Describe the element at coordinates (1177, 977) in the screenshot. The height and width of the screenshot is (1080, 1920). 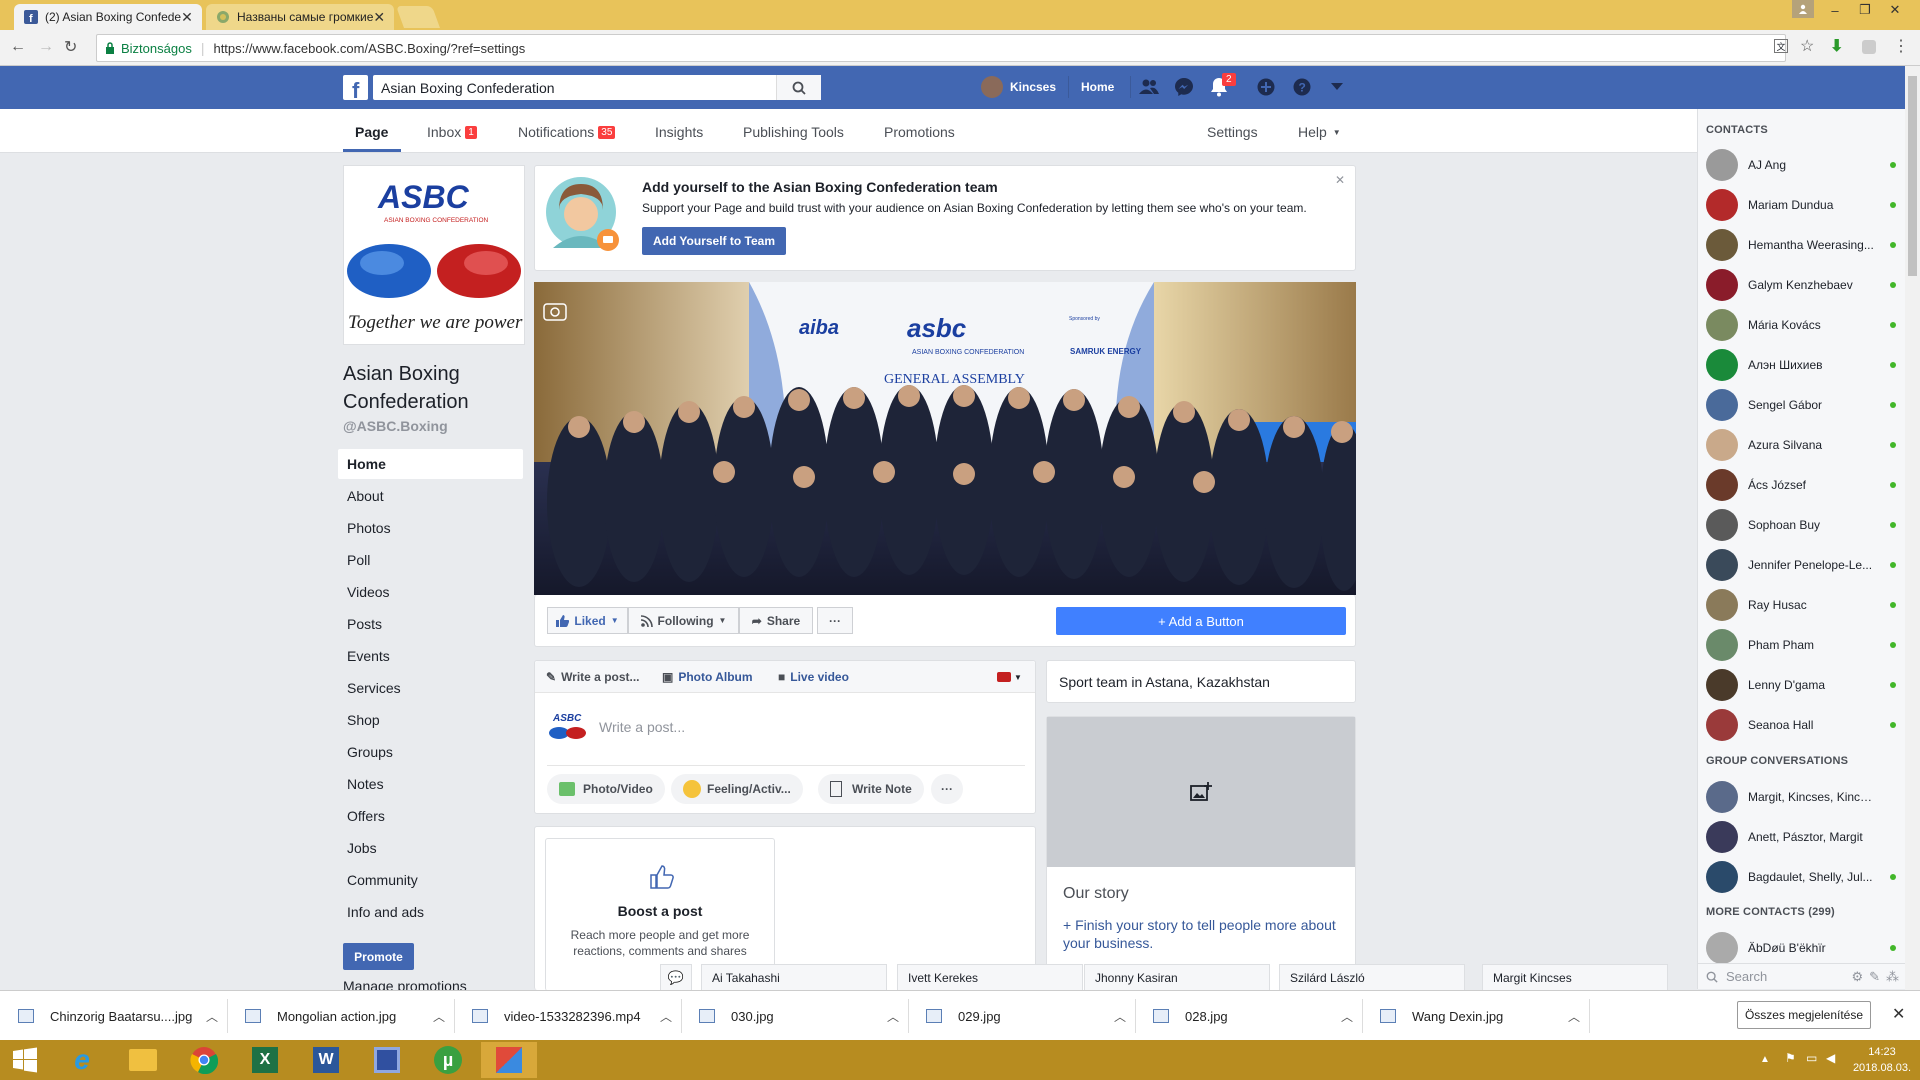
I see `chat-tab: Jhonny Kasiran` at that location.